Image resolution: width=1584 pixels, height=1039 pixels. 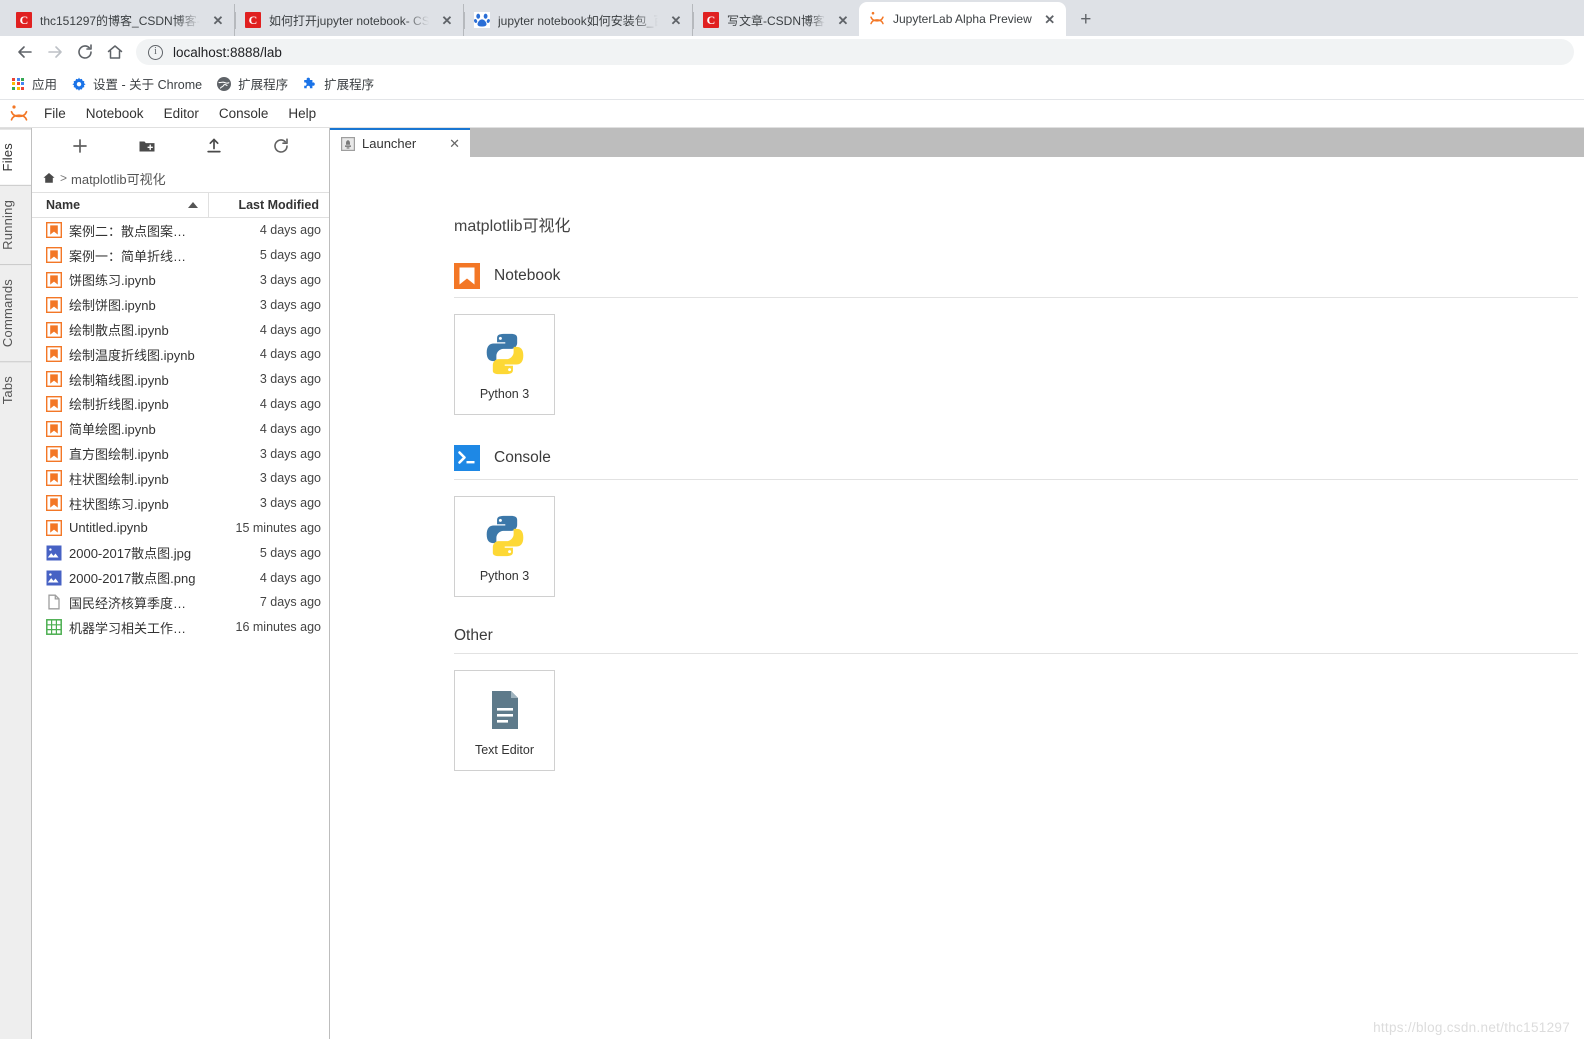 I want to click on home-button, so click(x=115, y=52).